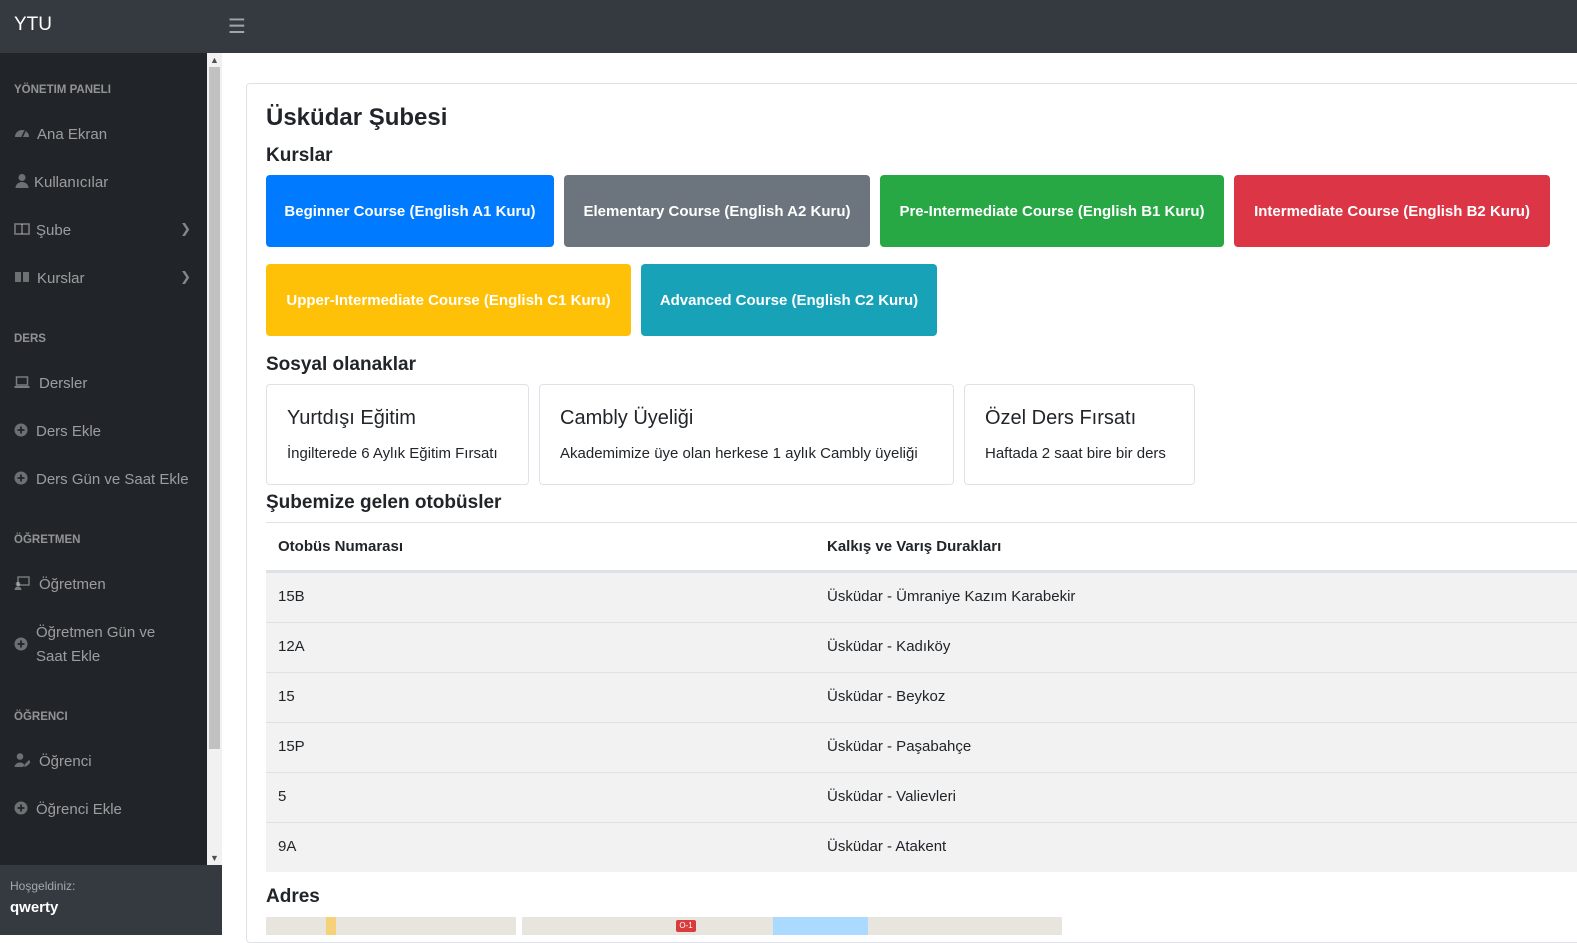 This screenshot has width=1577, height=943. Describe the element at coordinates (22, 277) in the screenshot. I see `book-open-icon` at that location.